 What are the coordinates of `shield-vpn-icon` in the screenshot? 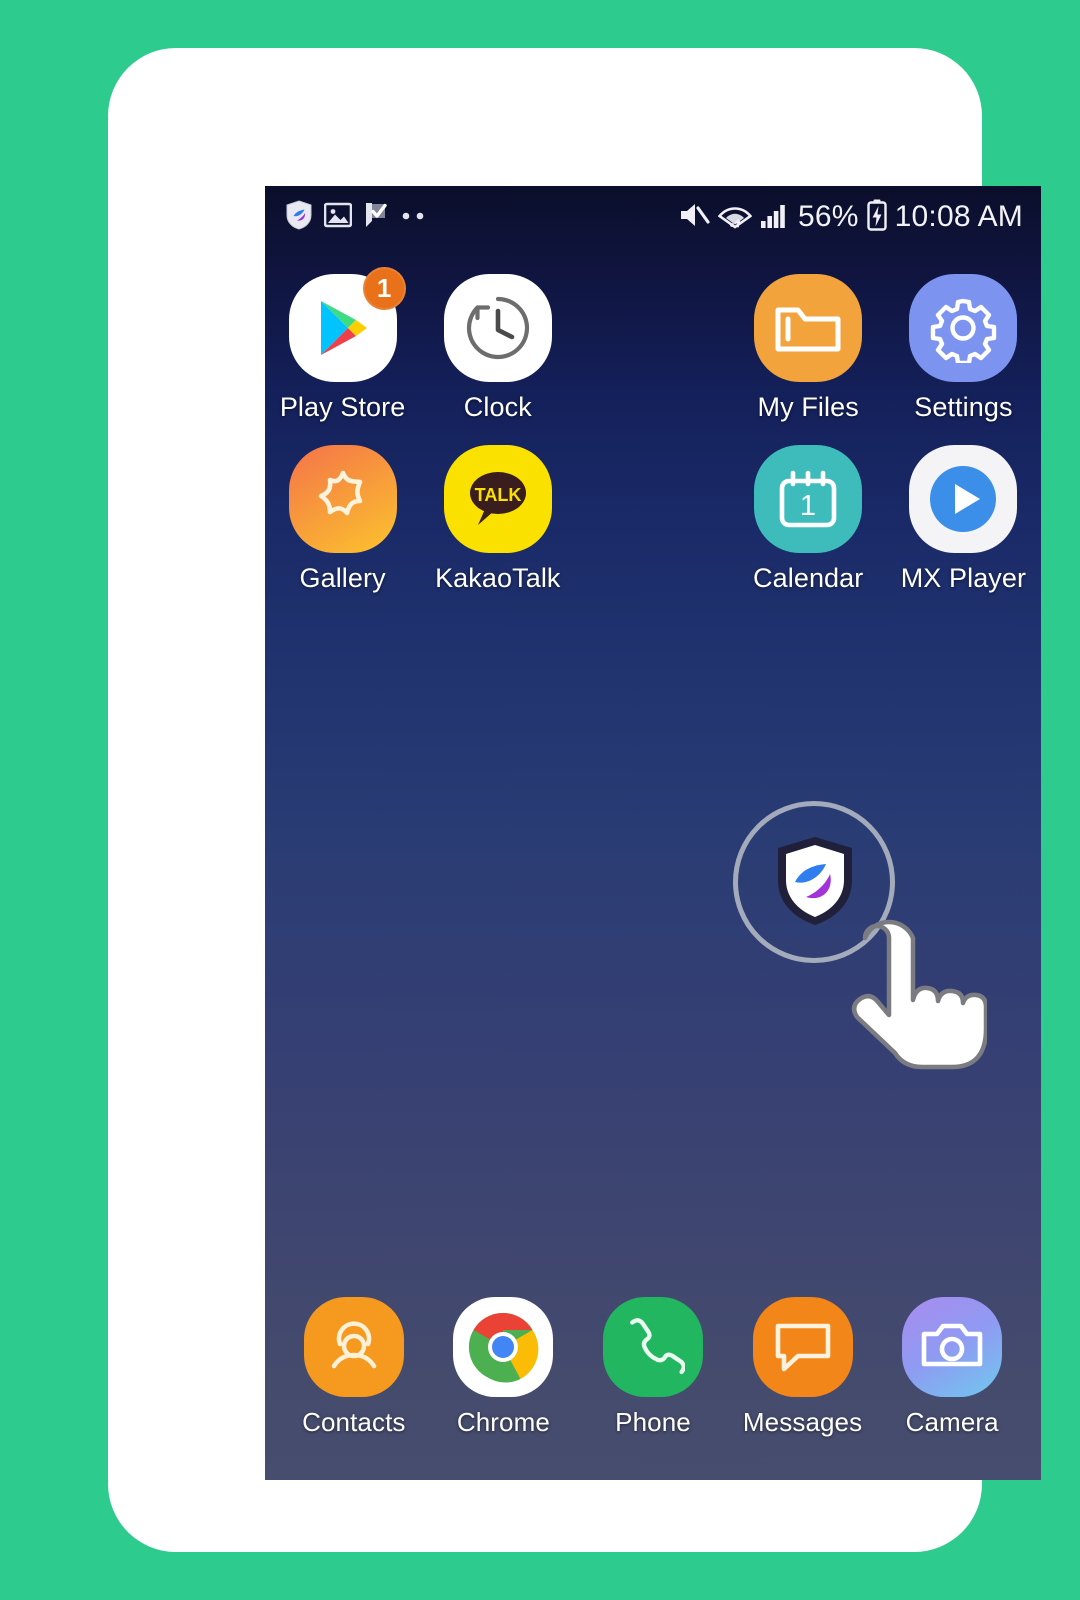 It's located at (299, 217).